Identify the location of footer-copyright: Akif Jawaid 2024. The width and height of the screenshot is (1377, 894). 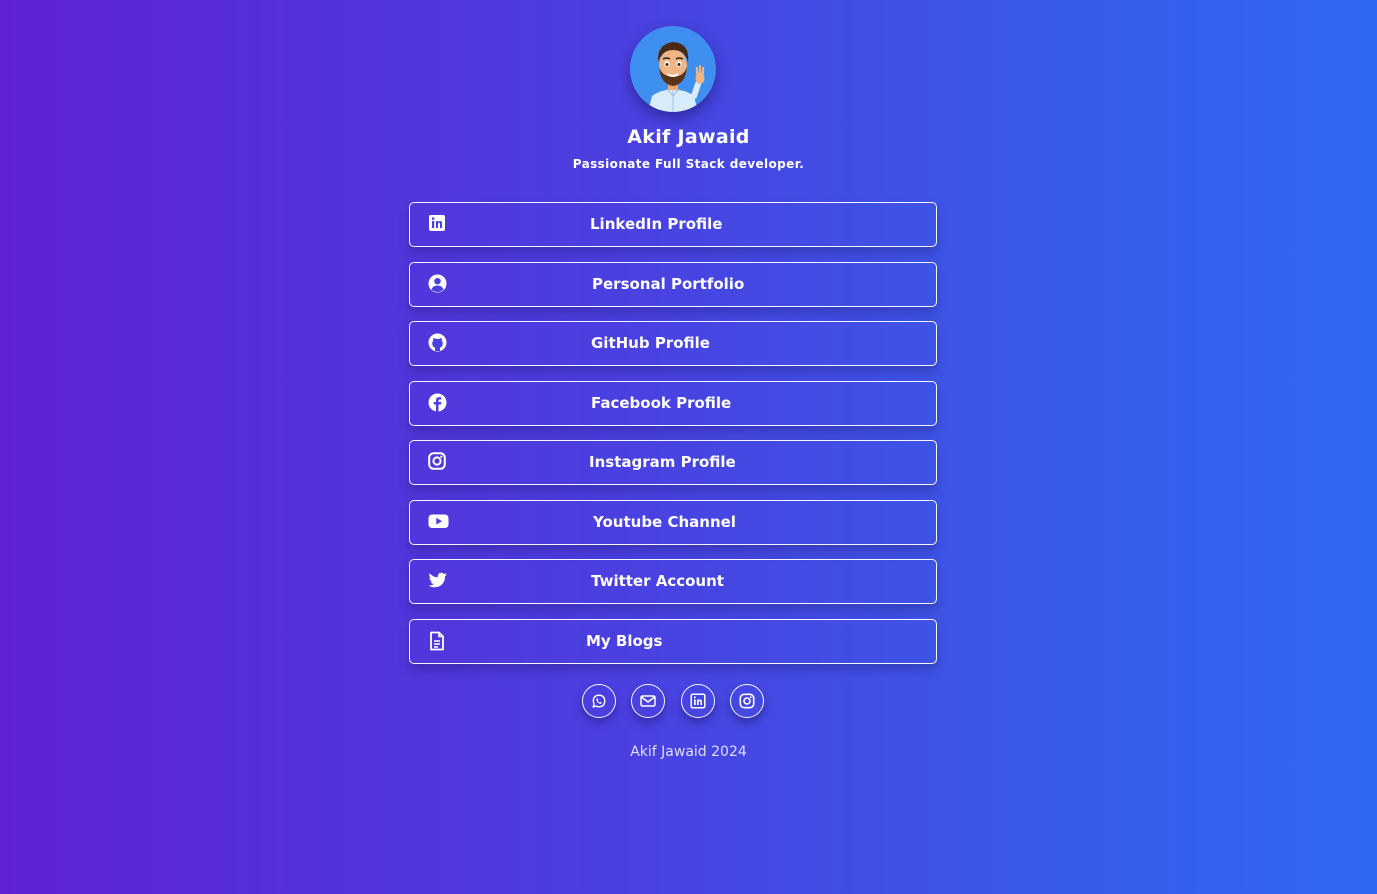
(688, 752).